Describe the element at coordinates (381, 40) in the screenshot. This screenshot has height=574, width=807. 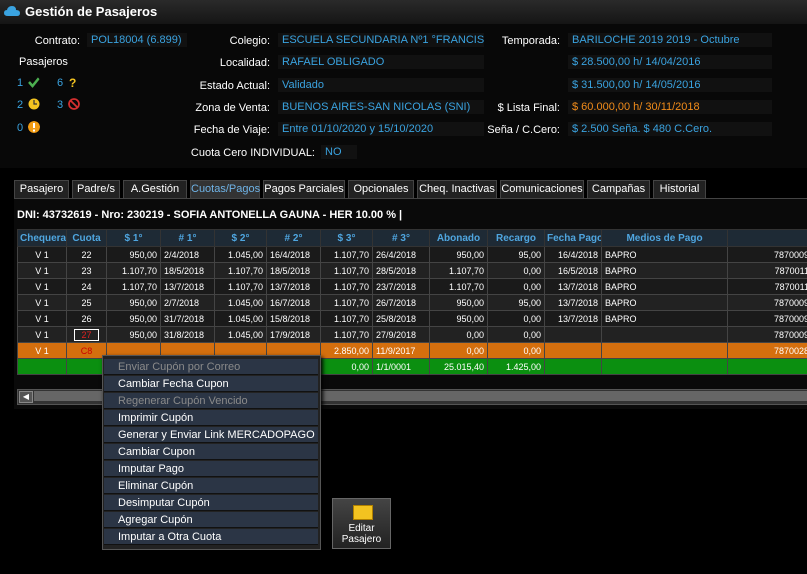
I see `colegio-value: ESCUELA SECUNDARIA Nº1 °FRANCISCO` at that location.